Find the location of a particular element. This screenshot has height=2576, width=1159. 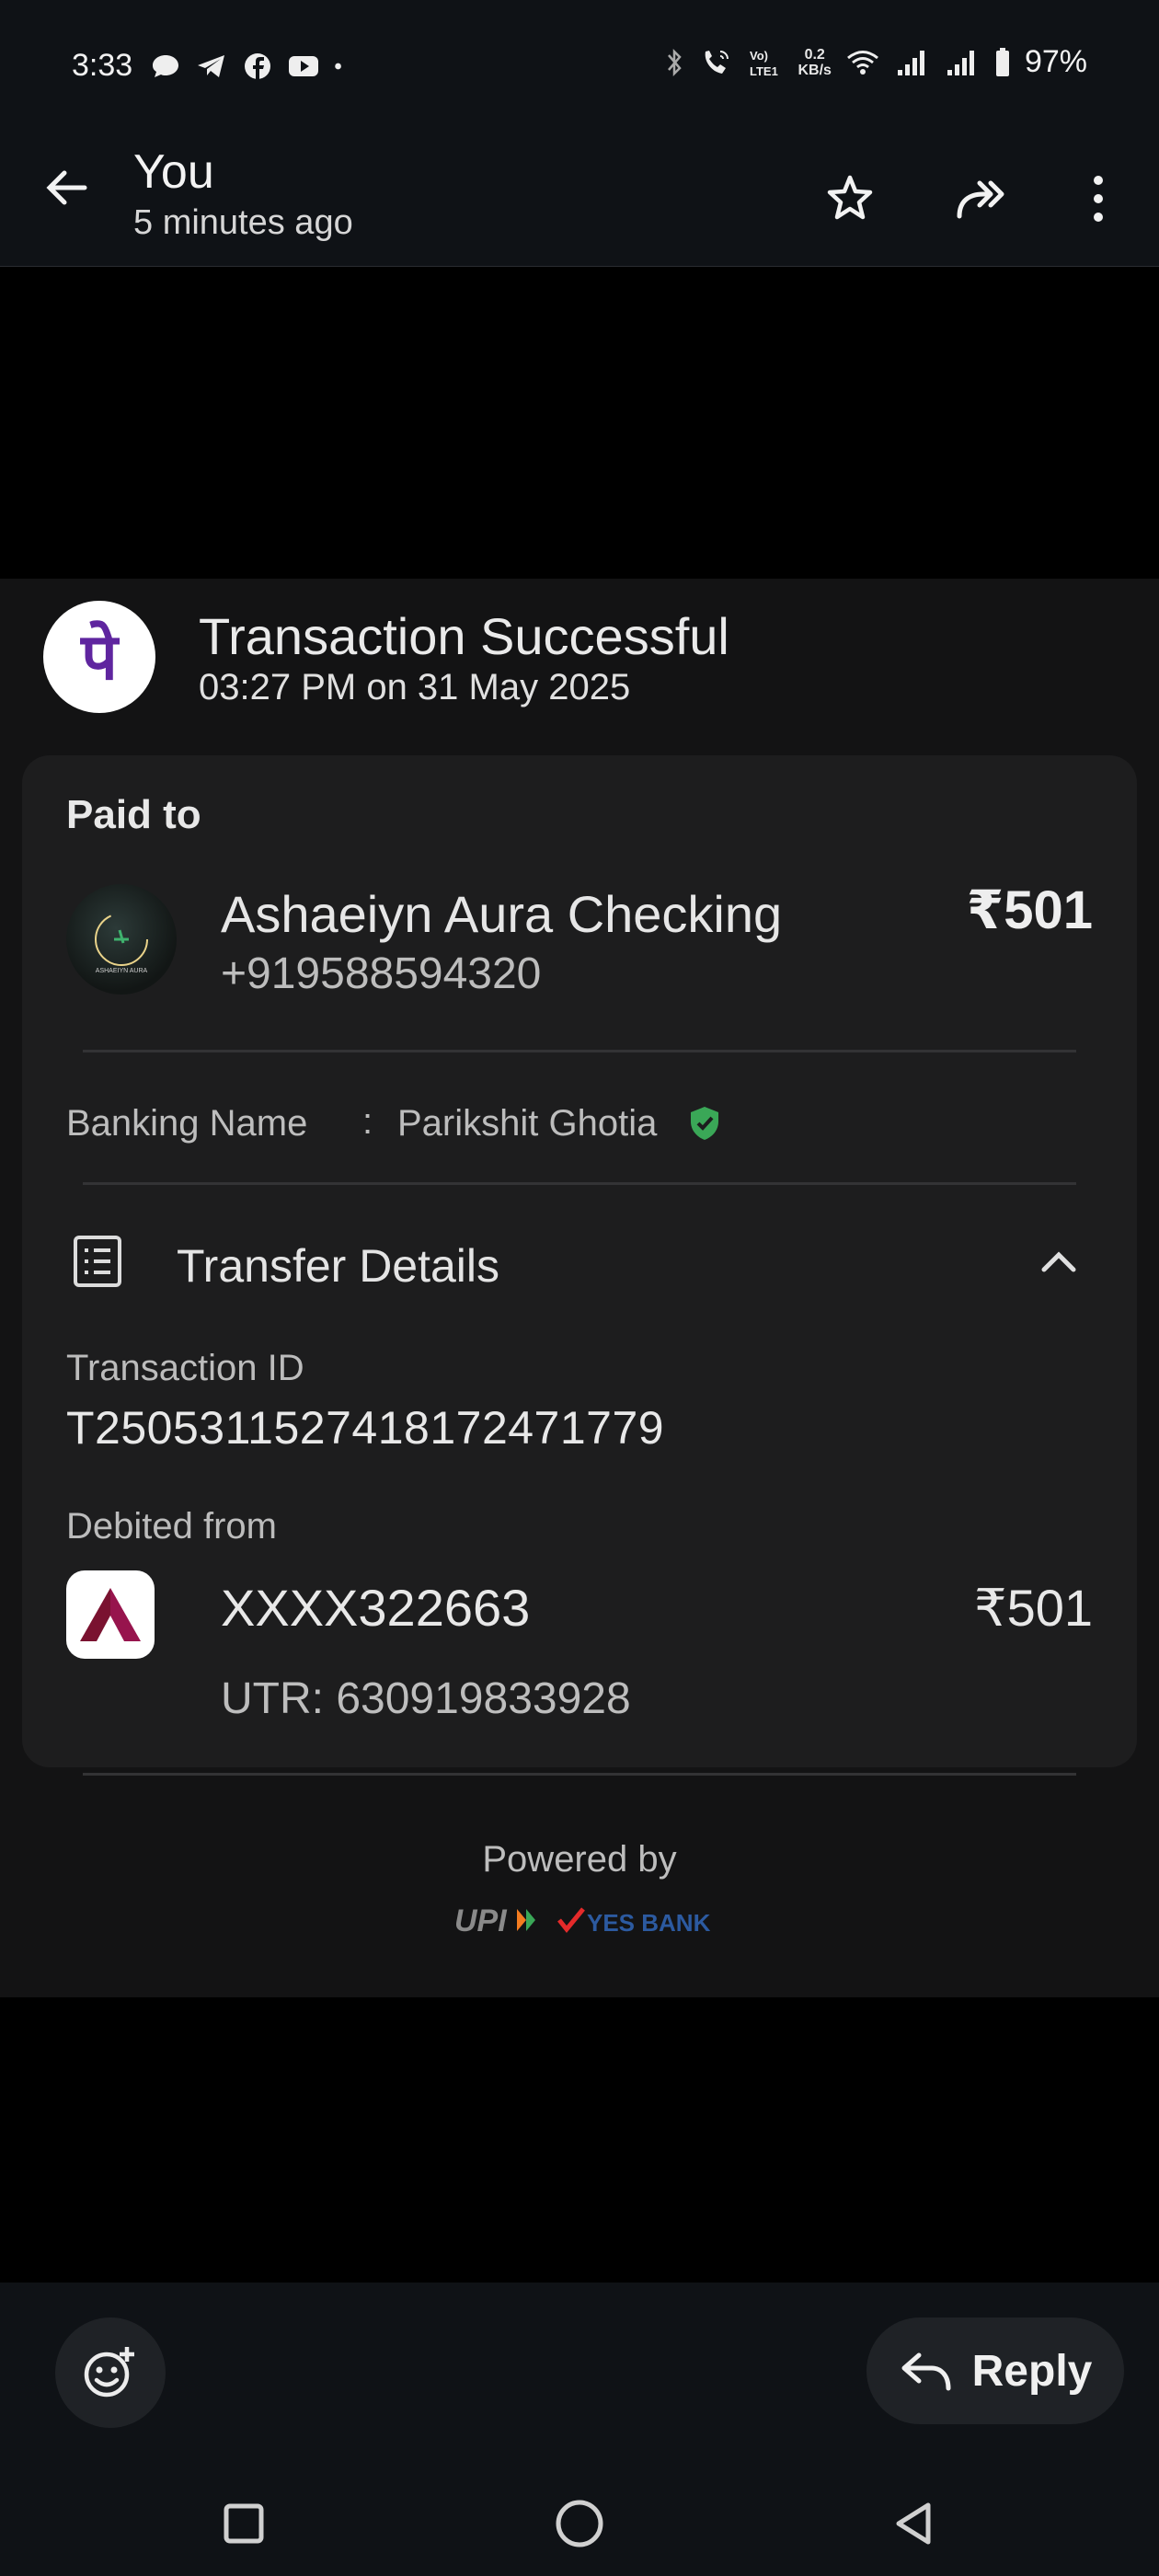

axis-bank-logo is located at coordinates (110, 1614).